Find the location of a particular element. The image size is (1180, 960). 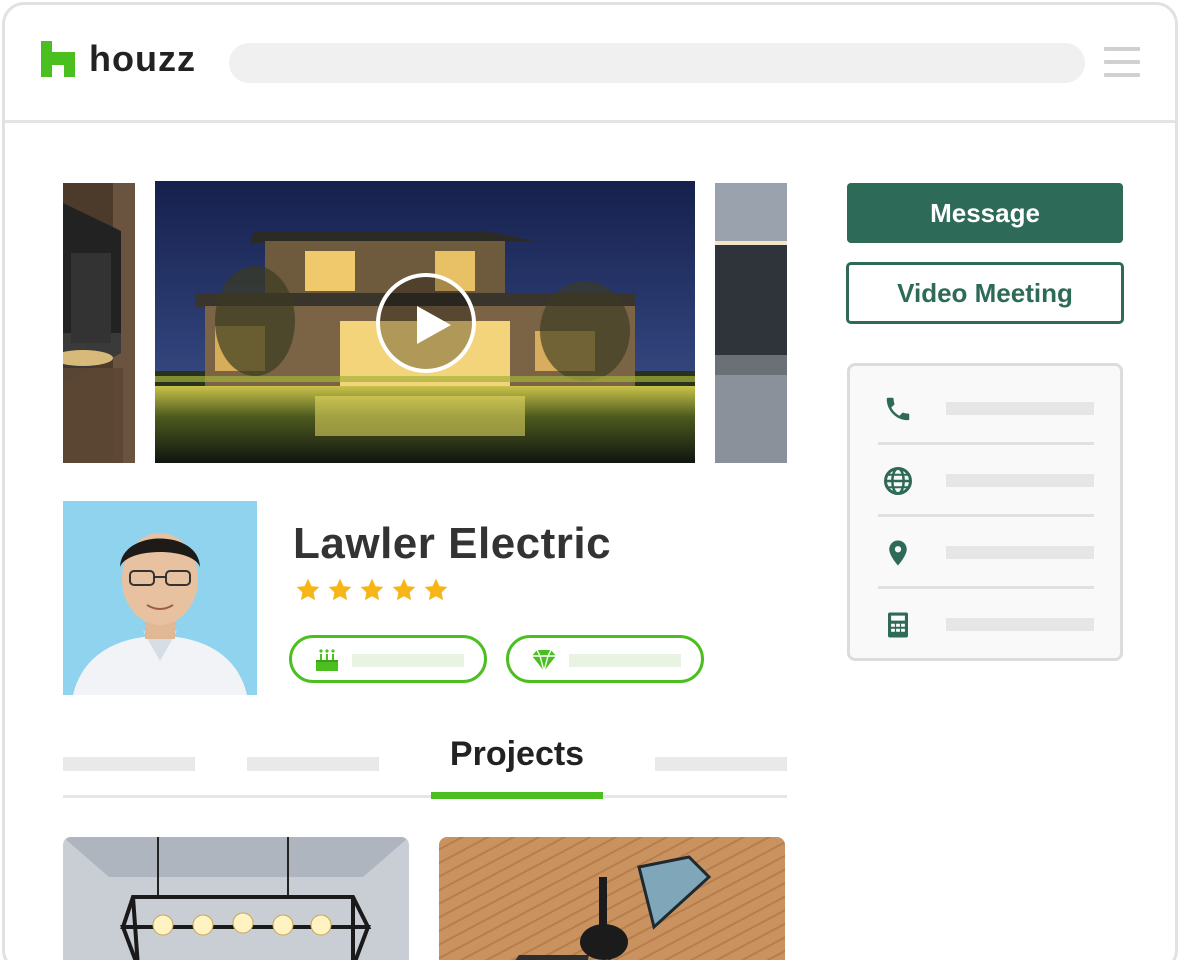

contact-row-location is located at coordinates (986, 549).